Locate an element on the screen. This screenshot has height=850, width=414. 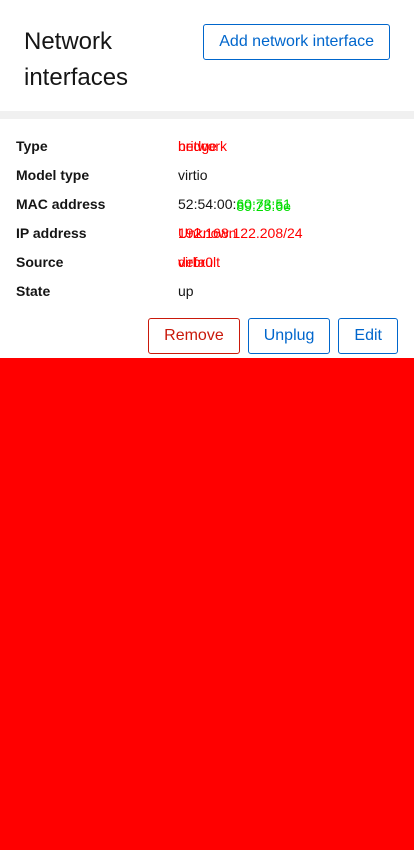
edit-button: Edit is located at coordinates (368, 336).